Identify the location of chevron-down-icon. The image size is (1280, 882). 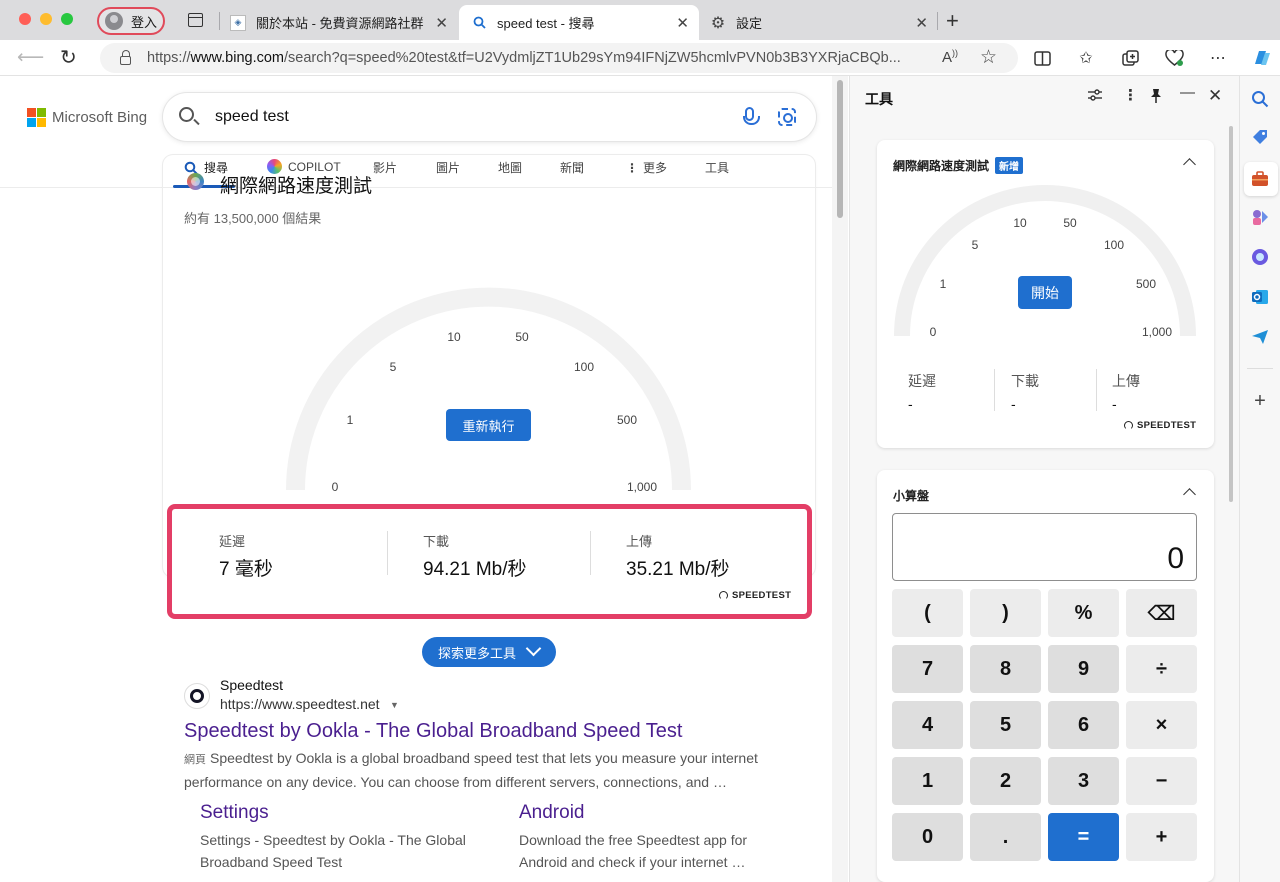
(533, 648).